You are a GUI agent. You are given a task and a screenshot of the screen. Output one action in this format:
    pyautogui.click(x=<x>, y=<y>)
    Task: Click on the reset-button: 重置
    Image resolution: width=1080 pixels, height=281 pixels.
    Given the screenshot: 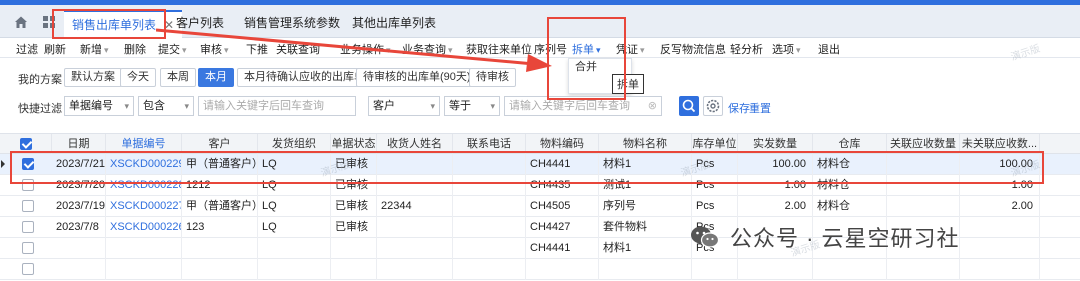 What is the action you would take?
    pyautogui.click(x=760, y=108)
    